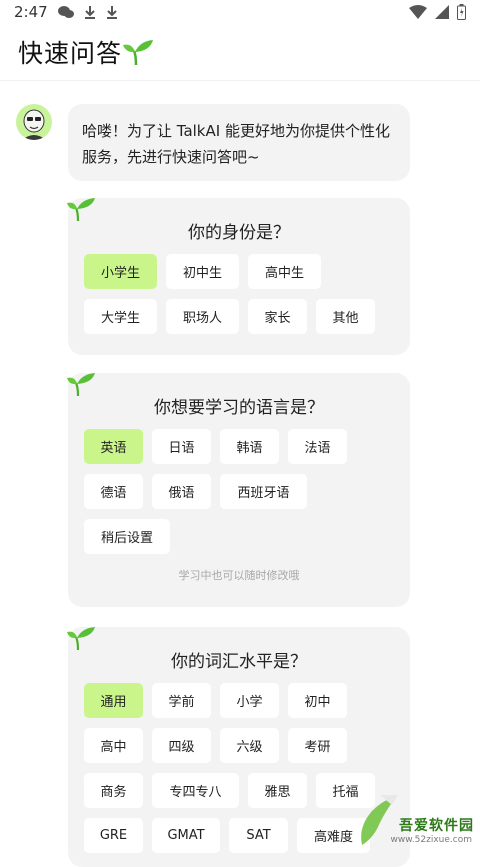 The width and height of the screenshot is (480, 867). I want to click on option-postgrad: 考研, so click(317, 745).